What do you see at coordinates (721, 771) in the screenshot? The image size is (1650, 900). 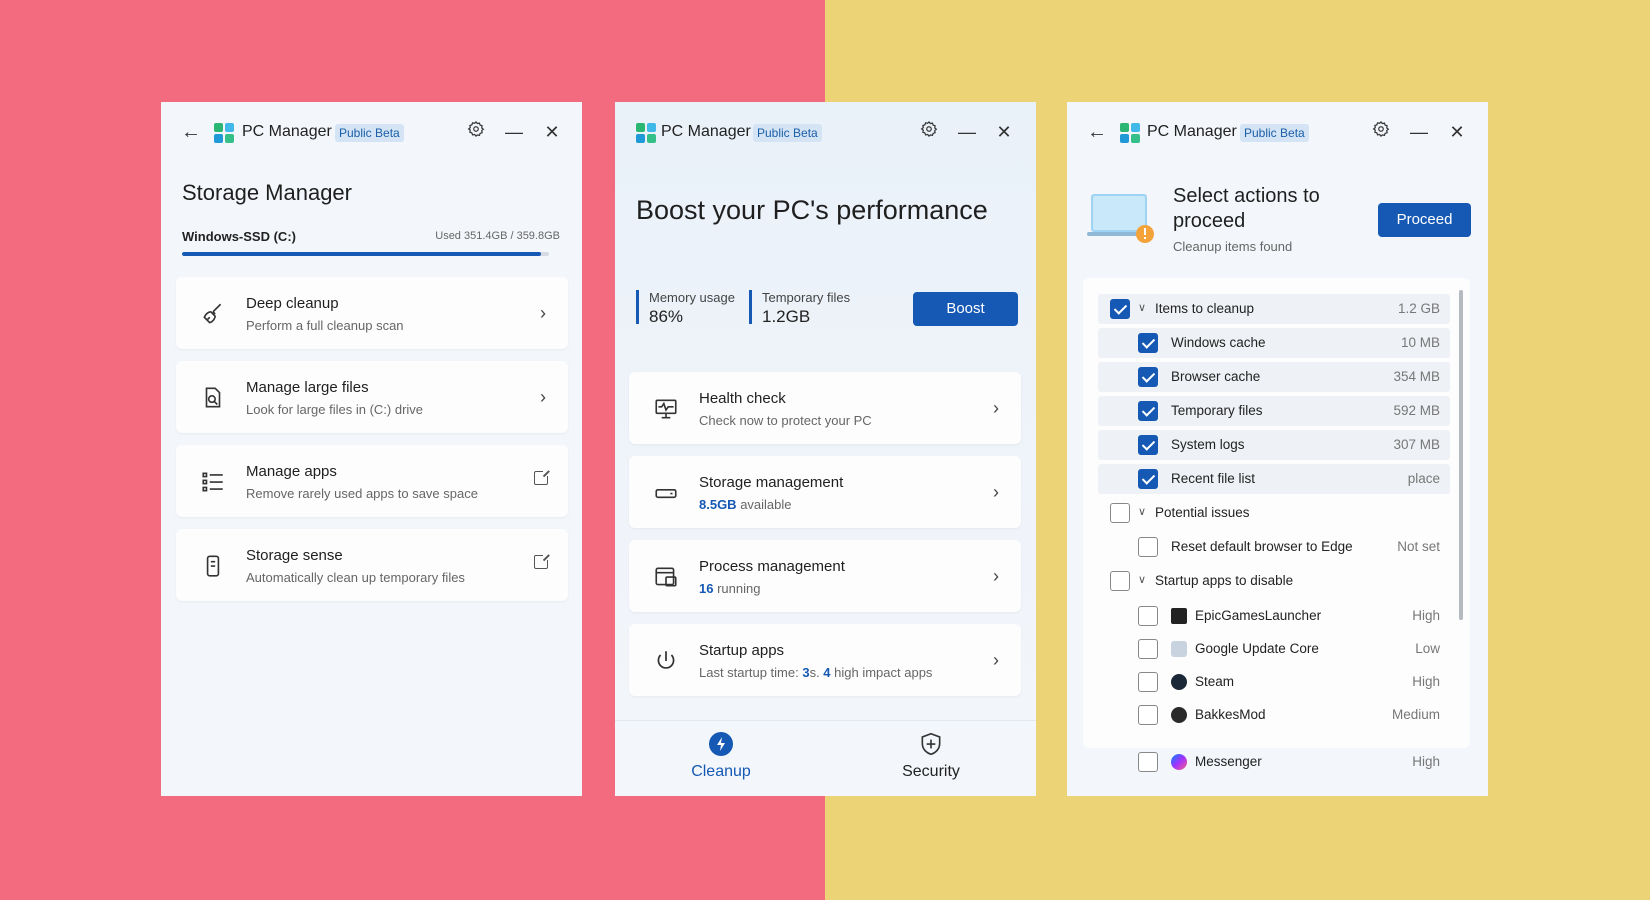 I see `tab-label: Cleanup` at bounding box center [721, 771].